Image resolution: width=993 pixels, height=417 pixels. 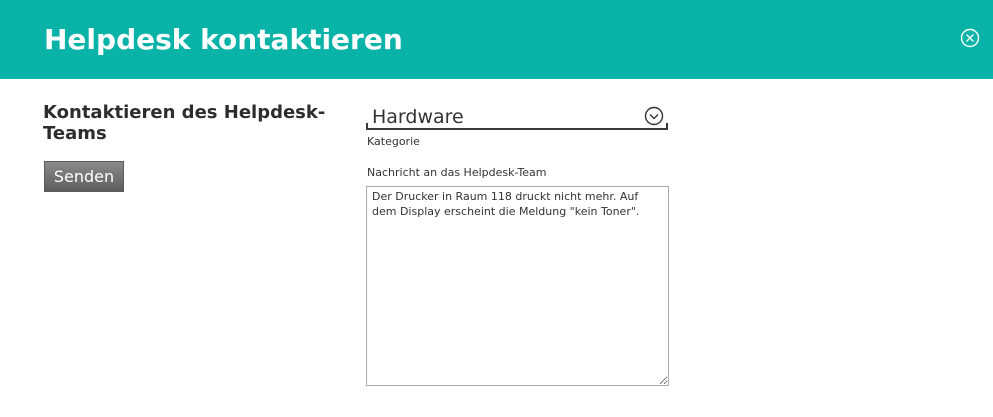 What do you see at coordinates (393, 141) in the screenshot?
I see `category-label: Kategorie` at bounding box center [393, 141].